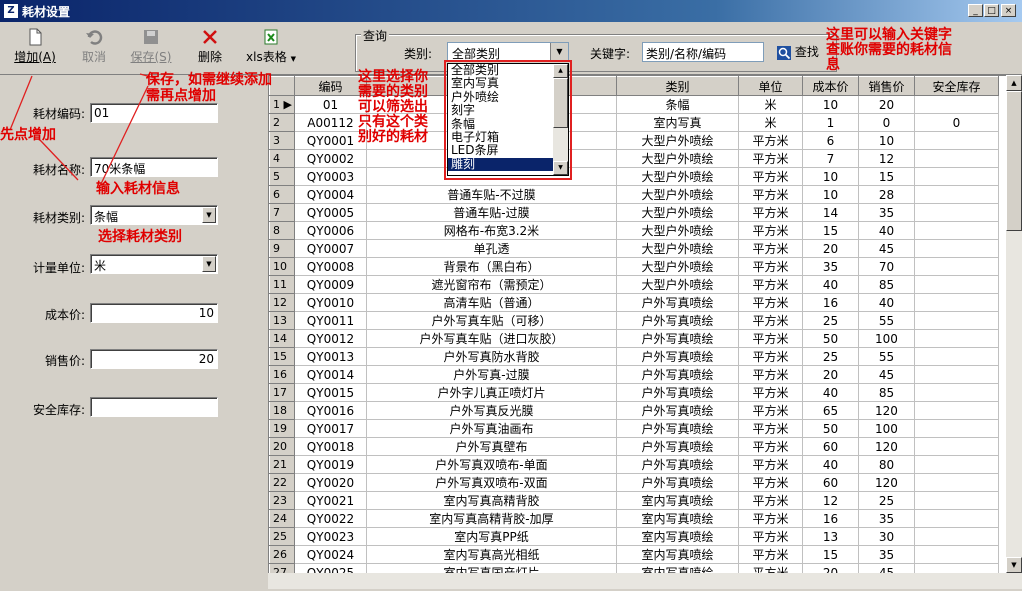 The height and width of the screenshot is (591, 1022). I want to click on row-header: 1 ▶, so click(282, 104).